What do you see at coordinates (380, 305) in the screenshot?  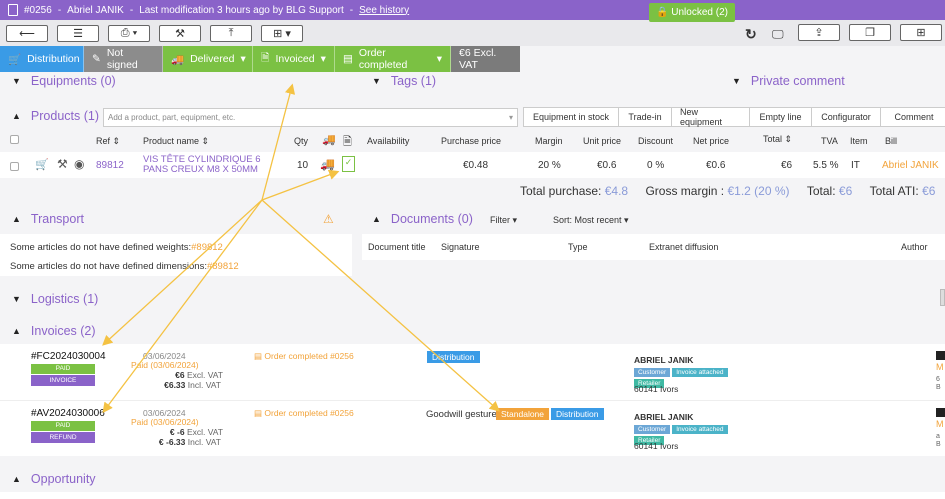 I see `arrow-to-standalone` at bounding box center [380, 305].